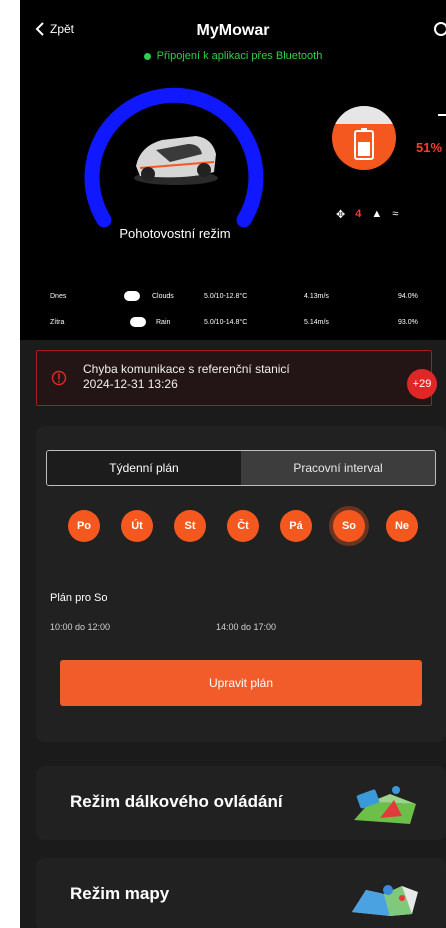  I want to click on tab-work-interval: Pracovní interval, so click(338, 468).